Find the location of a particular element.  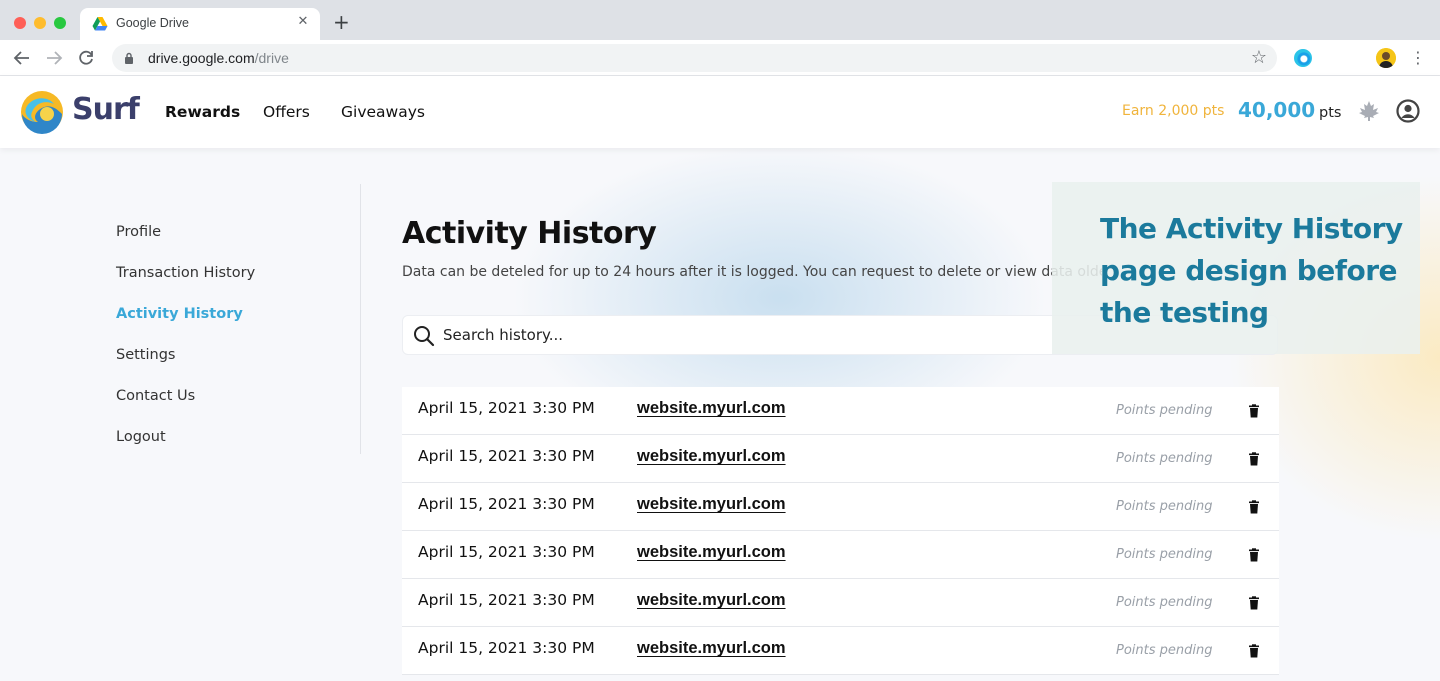

nav-giveaways: Giveaways is located at coordinates (383, 112).